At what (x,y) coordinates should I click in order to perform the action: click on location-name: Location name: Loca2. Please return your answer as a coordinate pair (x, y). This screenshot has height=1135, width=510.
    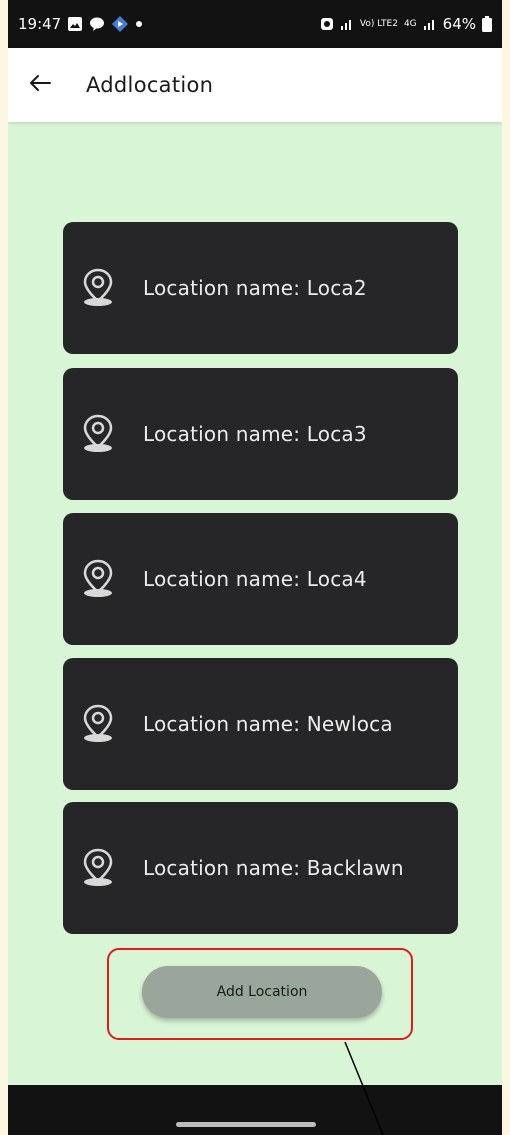
    Looking at the image, I should click on (255, 288).